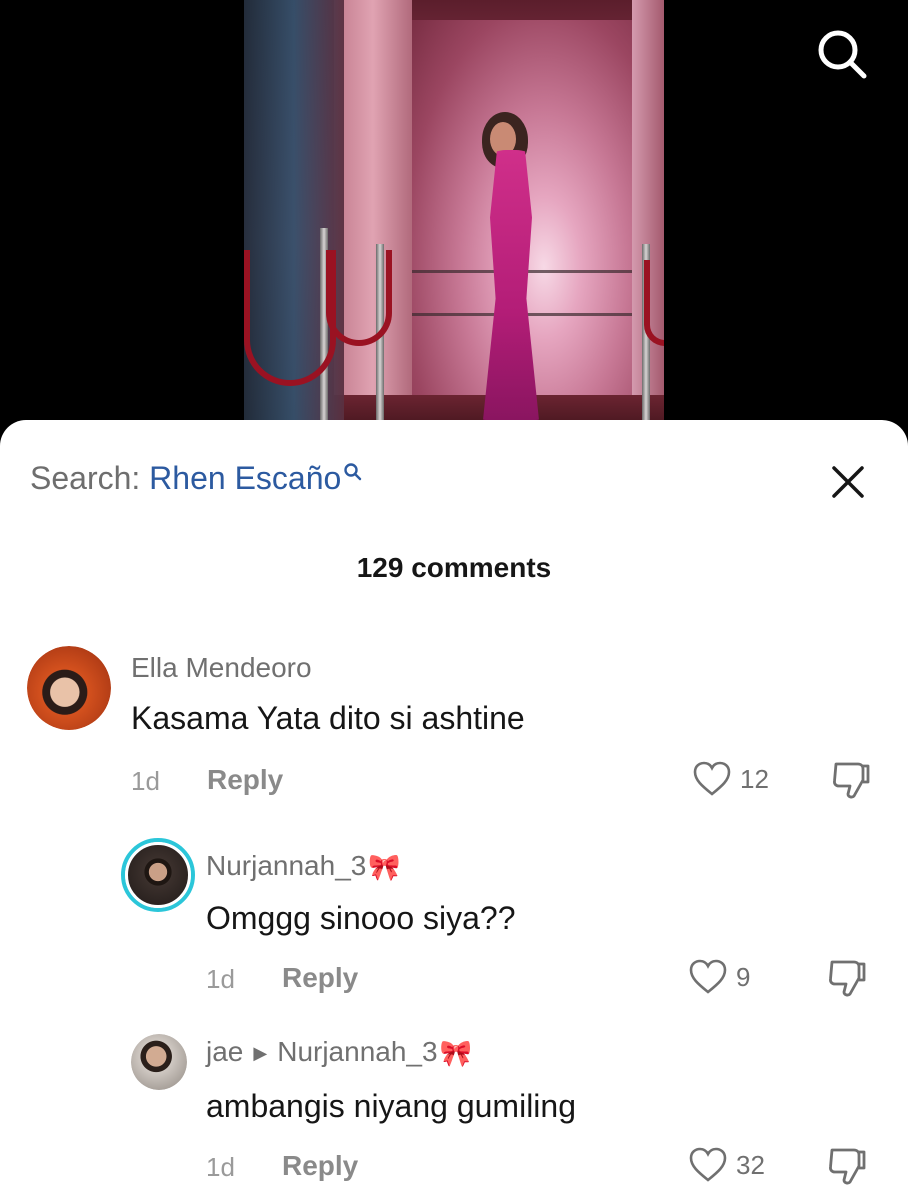 The image size is (908, 1200). I want to click on comment-text: Omggg sinooo siya??, so click(361, 918).